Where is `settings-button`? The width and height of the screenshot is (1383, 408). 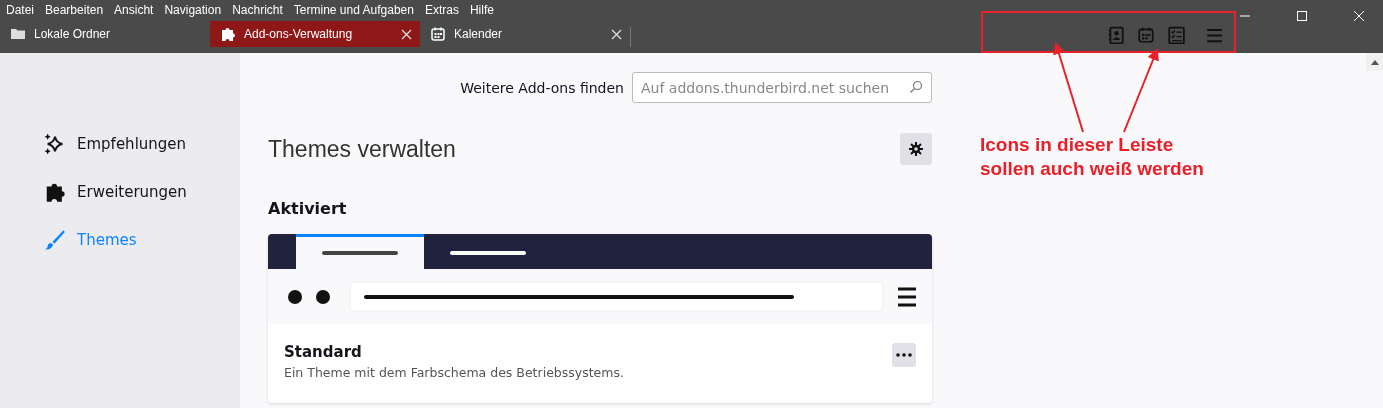
settings-button is located at coordinates (916, 149).